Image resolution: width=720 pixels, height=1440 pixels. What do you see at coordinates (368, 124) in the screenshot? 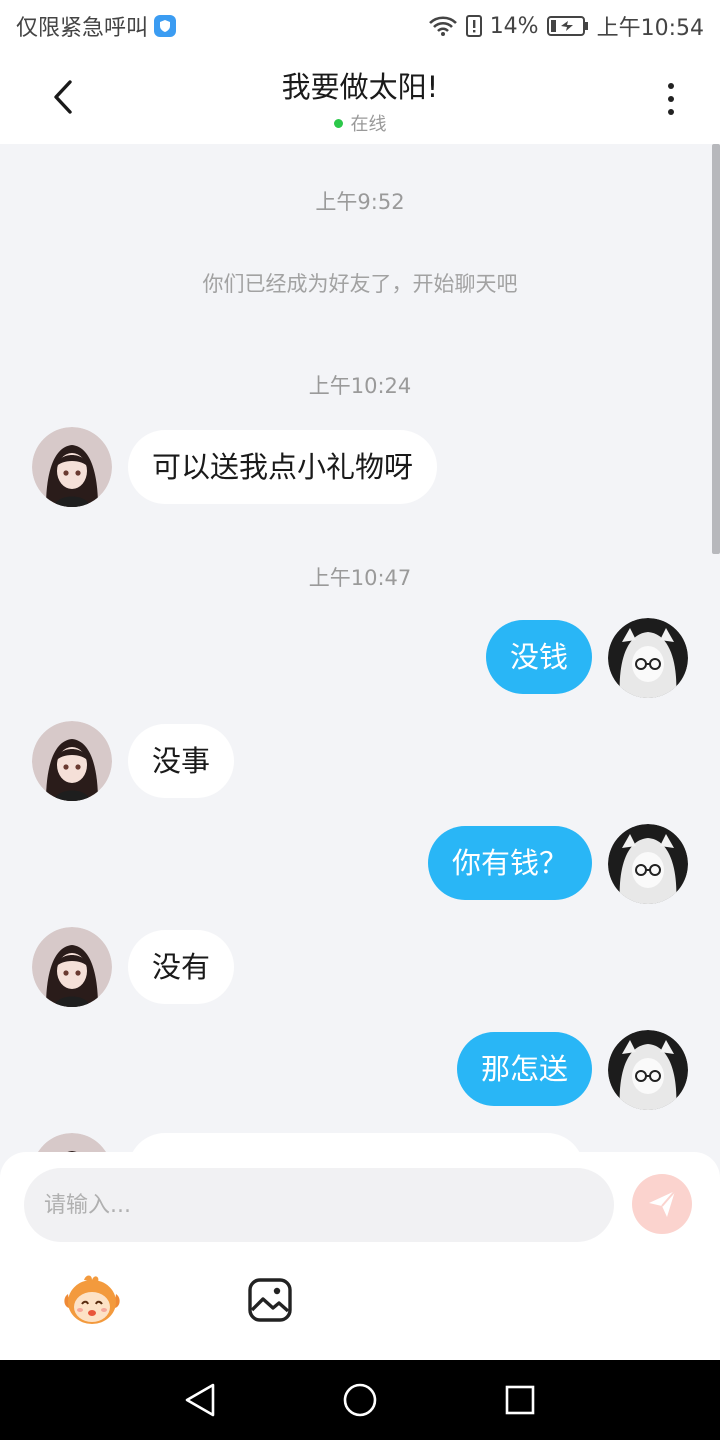
I see `online-status-text: 在线` at bounding box center [368, 124].